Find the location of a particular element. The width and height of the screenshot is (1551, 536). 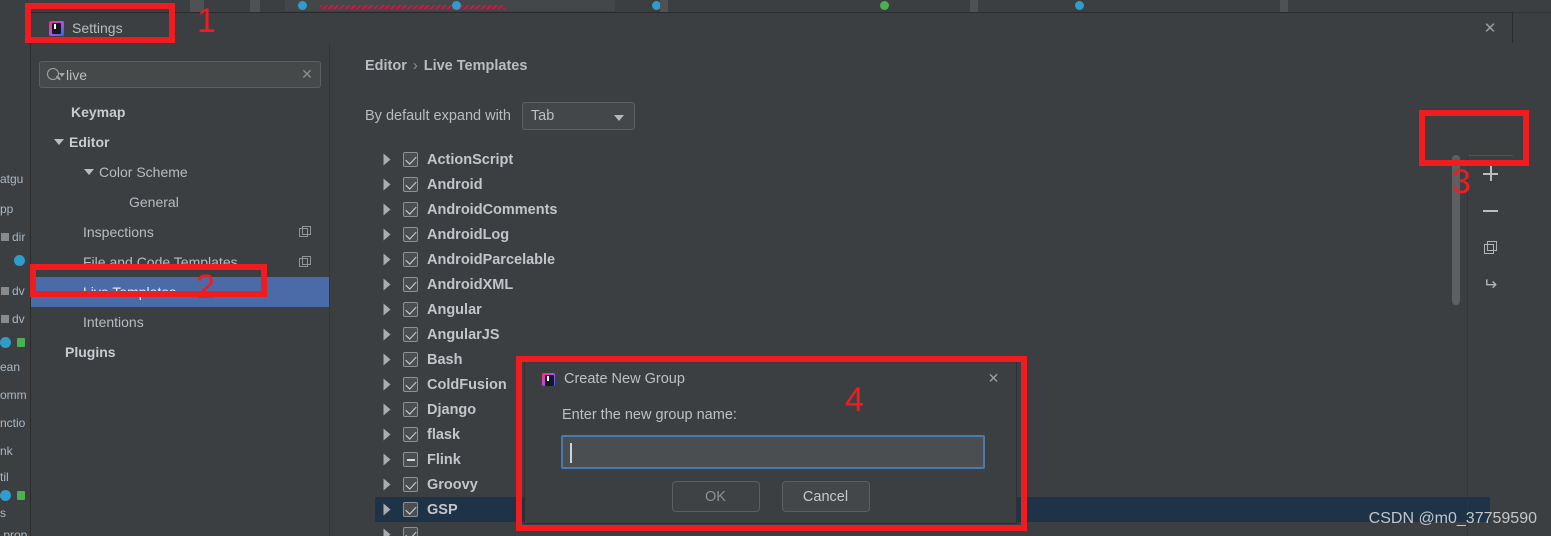

sidebar-item-label: General is located at coordinates (154, 202).